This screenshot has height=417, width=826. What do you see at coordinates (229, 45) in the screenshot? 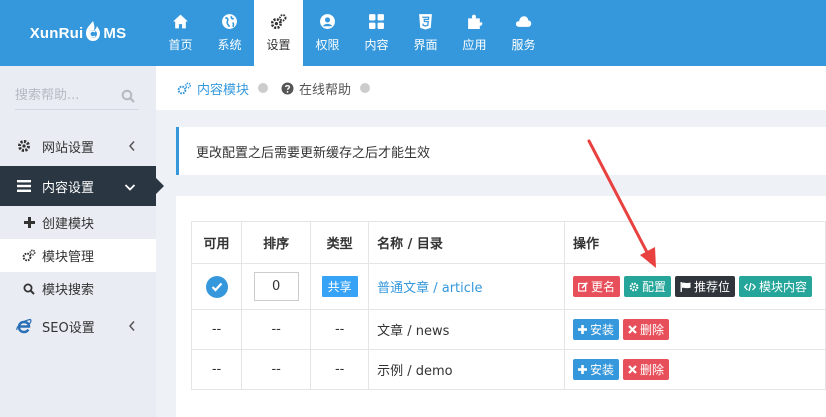
I see `nav-label: 系统` at bounding box center [229, 45].